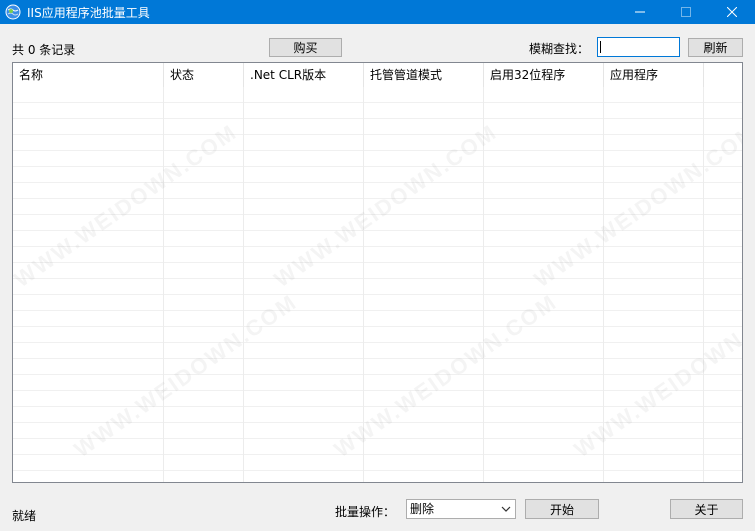 This screenshot has width=755, height=531. What do you see at coordinates (559, 49) in the screenshot?
I see `search-label: 模糊查找：` at bounding box center [559, 49].